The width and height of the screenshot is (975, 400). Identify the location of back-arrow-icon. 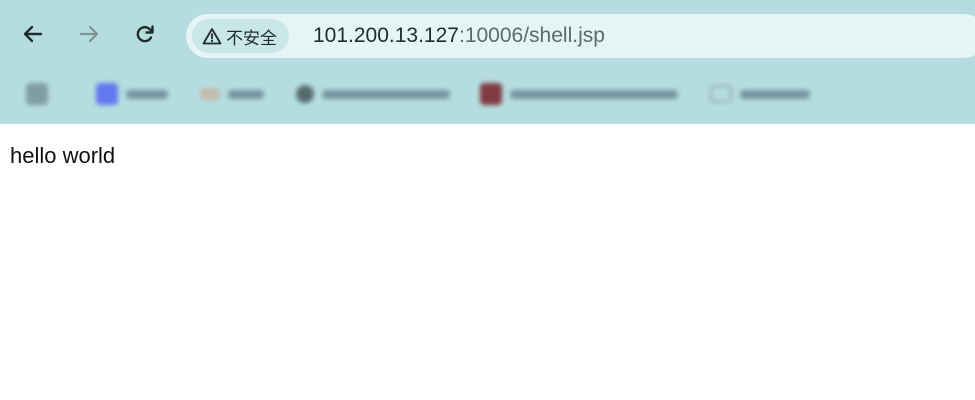
(33, 34).